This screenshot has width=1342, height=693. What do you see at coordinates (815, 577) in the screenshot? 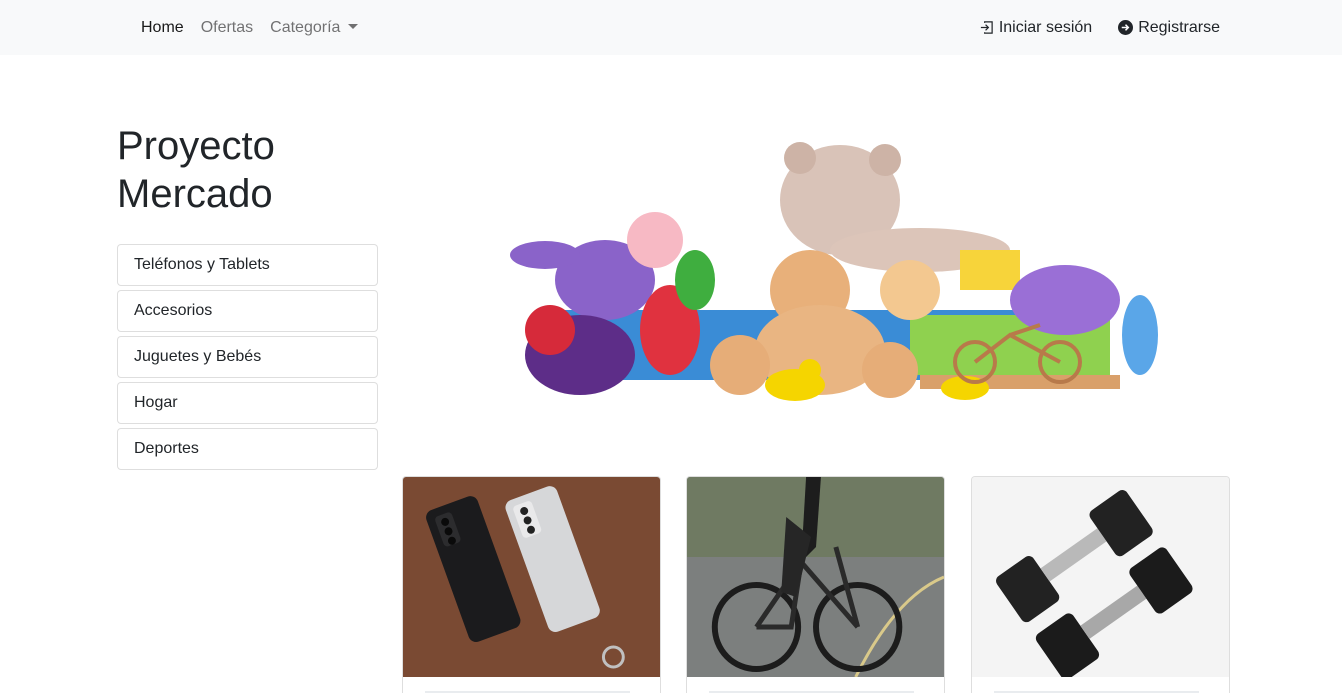
I see `bicycle-image` at bounding box center [815, 577].